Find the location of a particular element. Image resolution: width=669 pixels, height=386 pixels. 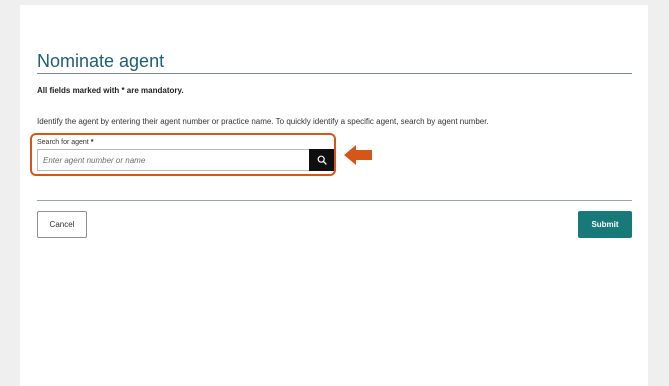

required-marker: * is located at coordinates (92, 142).